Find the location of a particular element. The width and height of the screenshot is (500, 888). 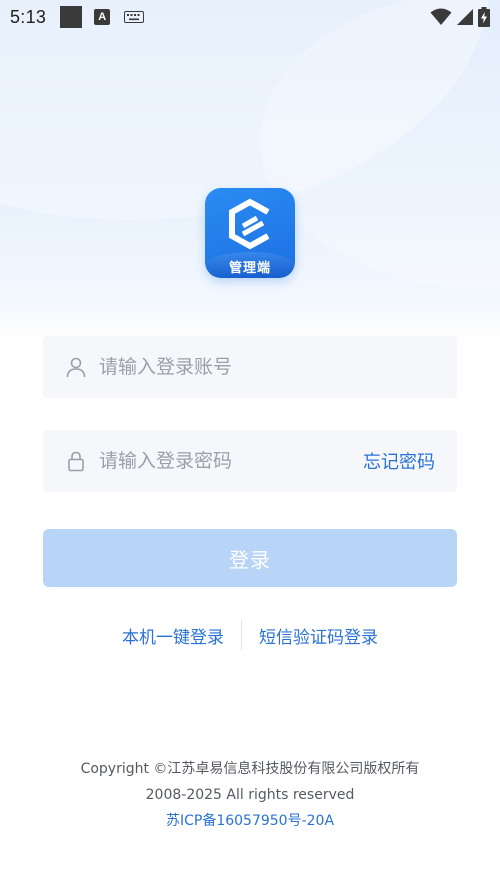

lock-icon is located at coordinates (76, 461).